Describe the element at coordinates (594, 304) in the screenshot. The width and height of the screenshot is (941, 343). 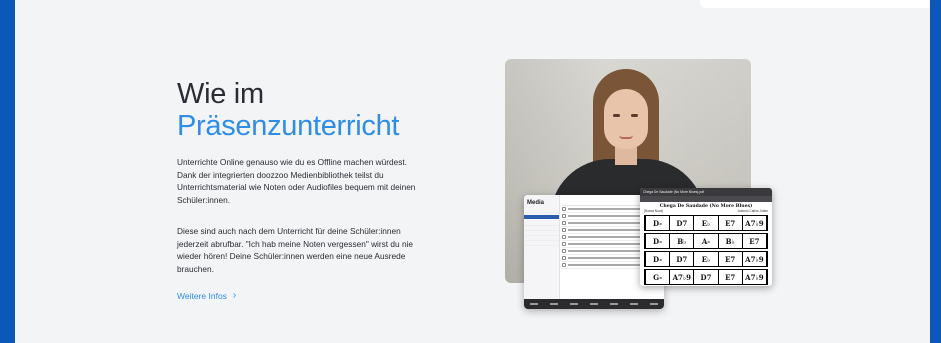
I see `media-bottom-toolbar` at that location.